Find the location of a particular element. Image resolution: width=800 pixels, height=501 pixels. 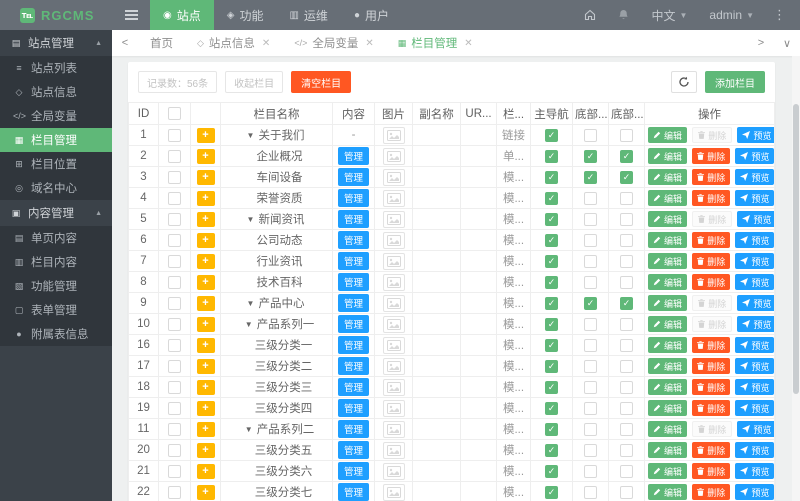

tabs-scroll-left-icon: < is located at coordinates (125, 43).